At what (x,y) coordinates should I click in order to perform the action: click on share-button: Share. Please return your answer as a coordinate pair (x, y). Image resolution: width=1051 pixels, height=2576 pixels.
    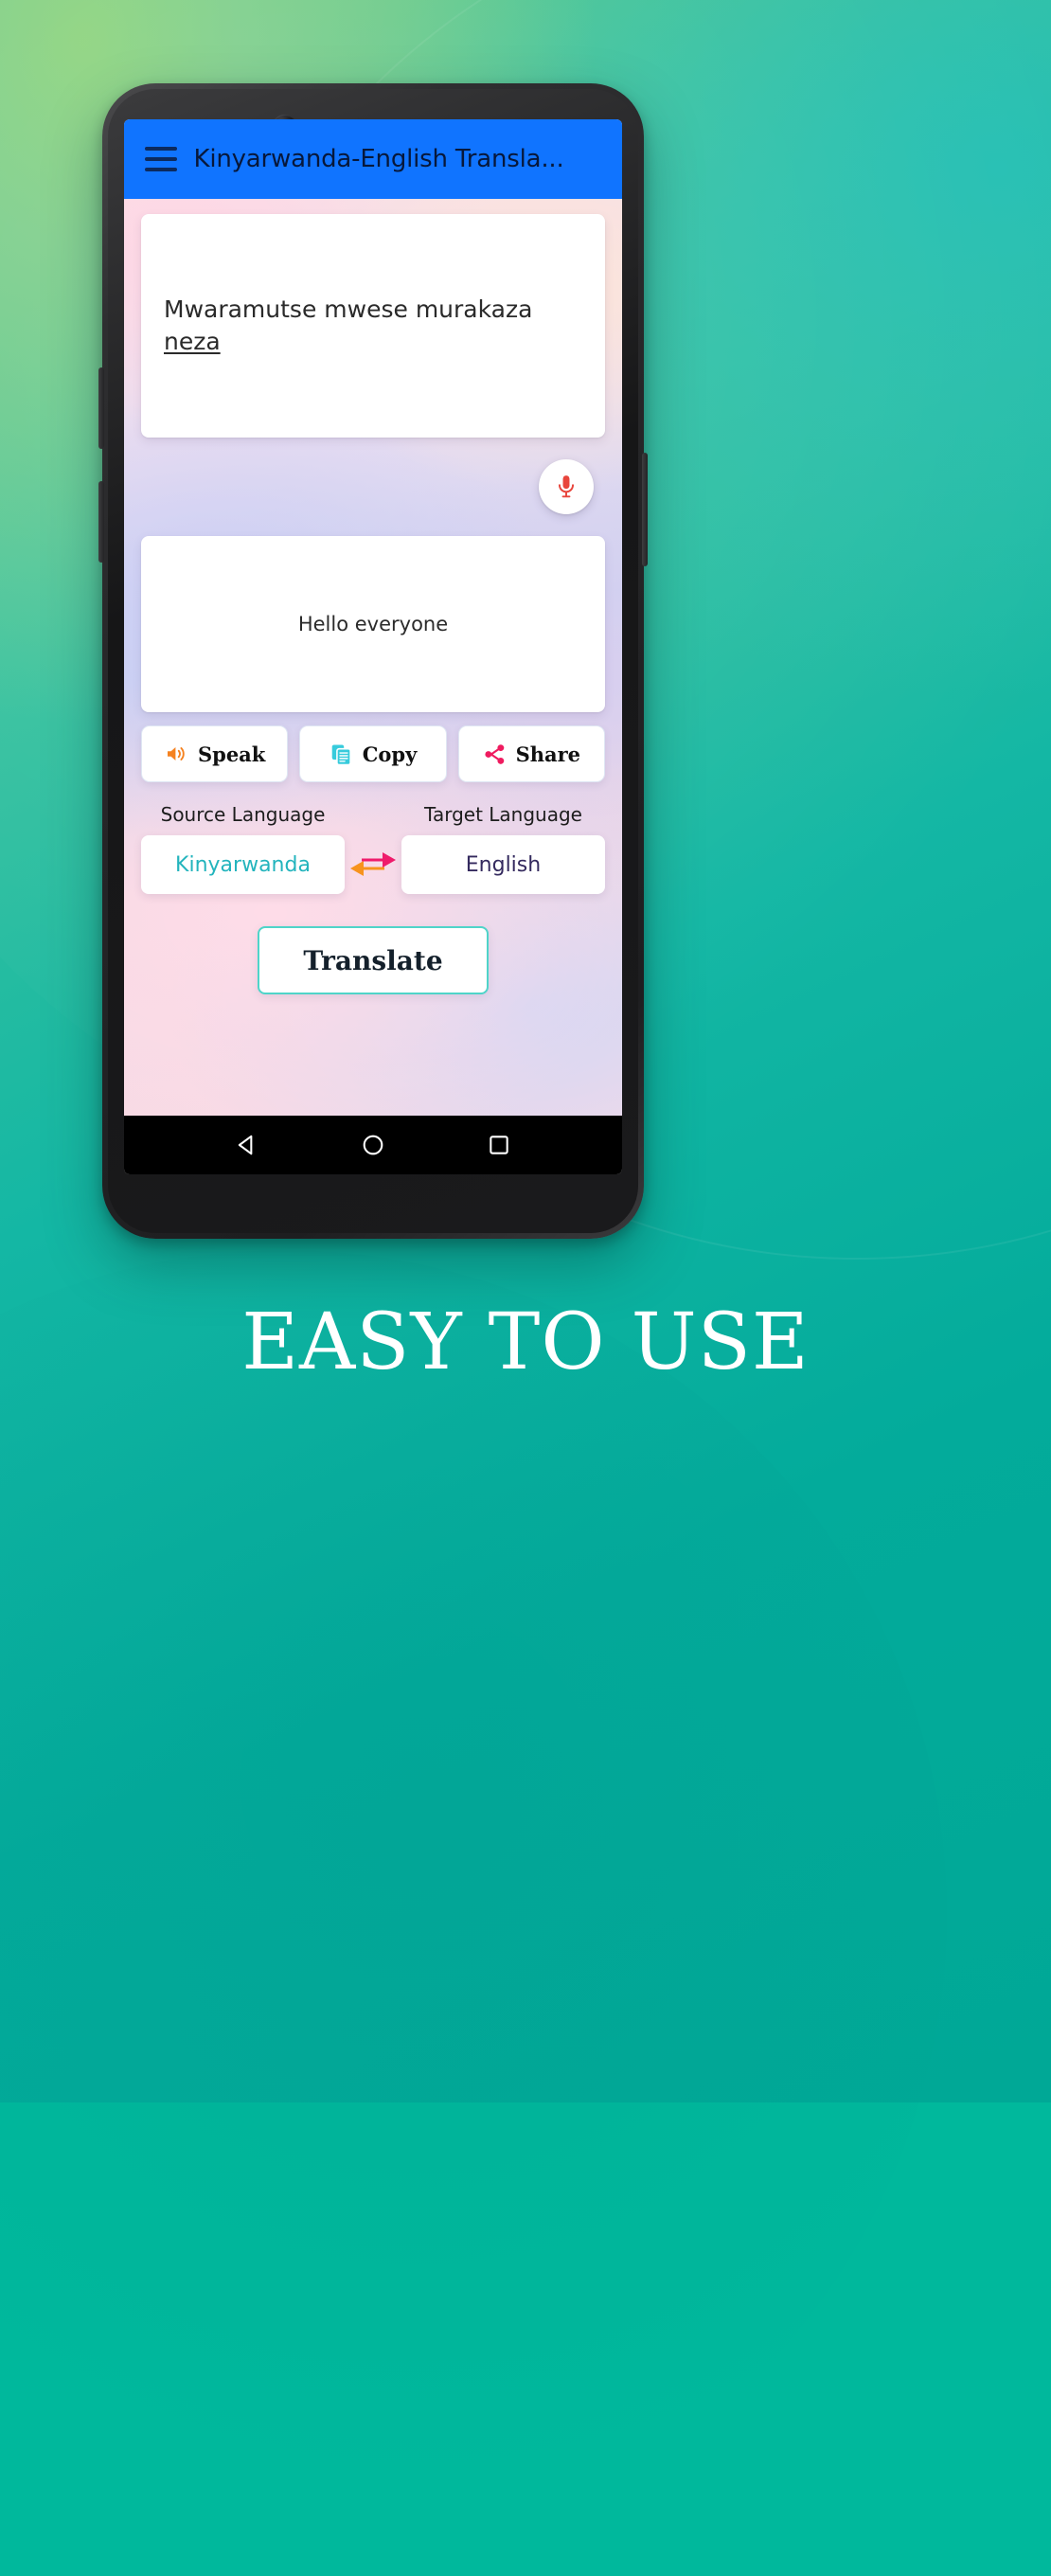
    Looking at the image, I should click on (531, 753).